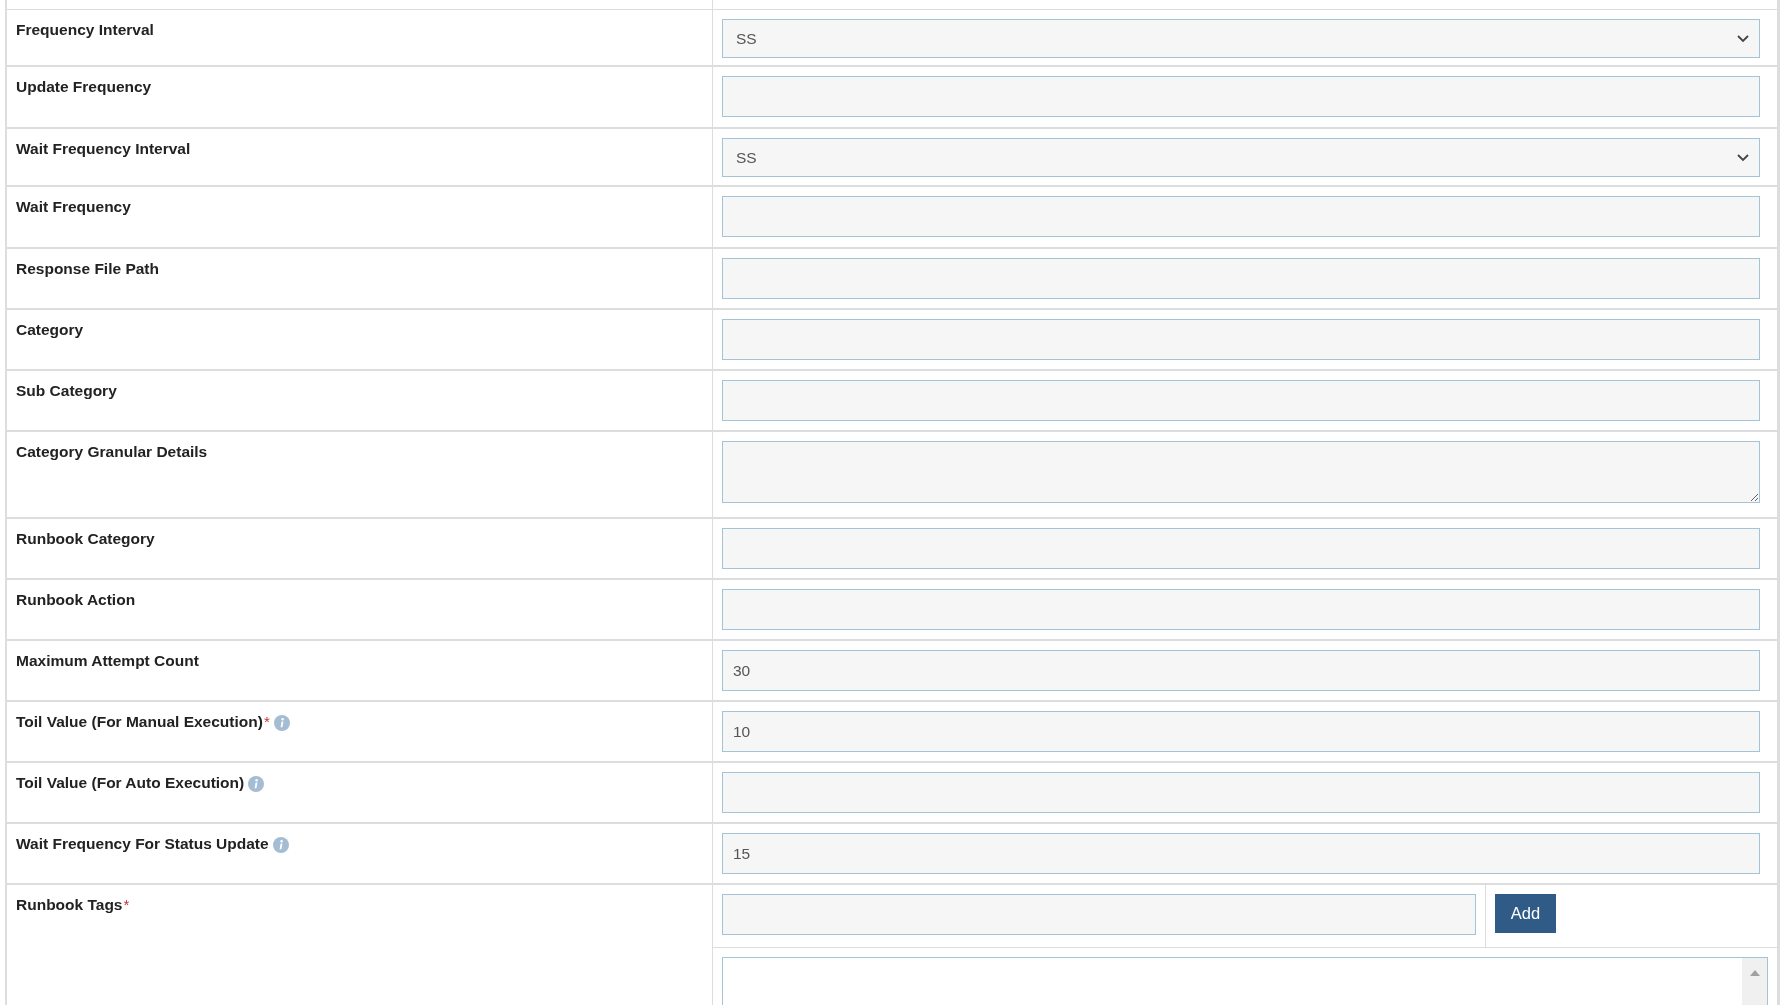 This screenshot has width=1781, height=1005. Describe the element at coordinates (1241, 853) in the screenshot. I see `input-field: 15` at that location.